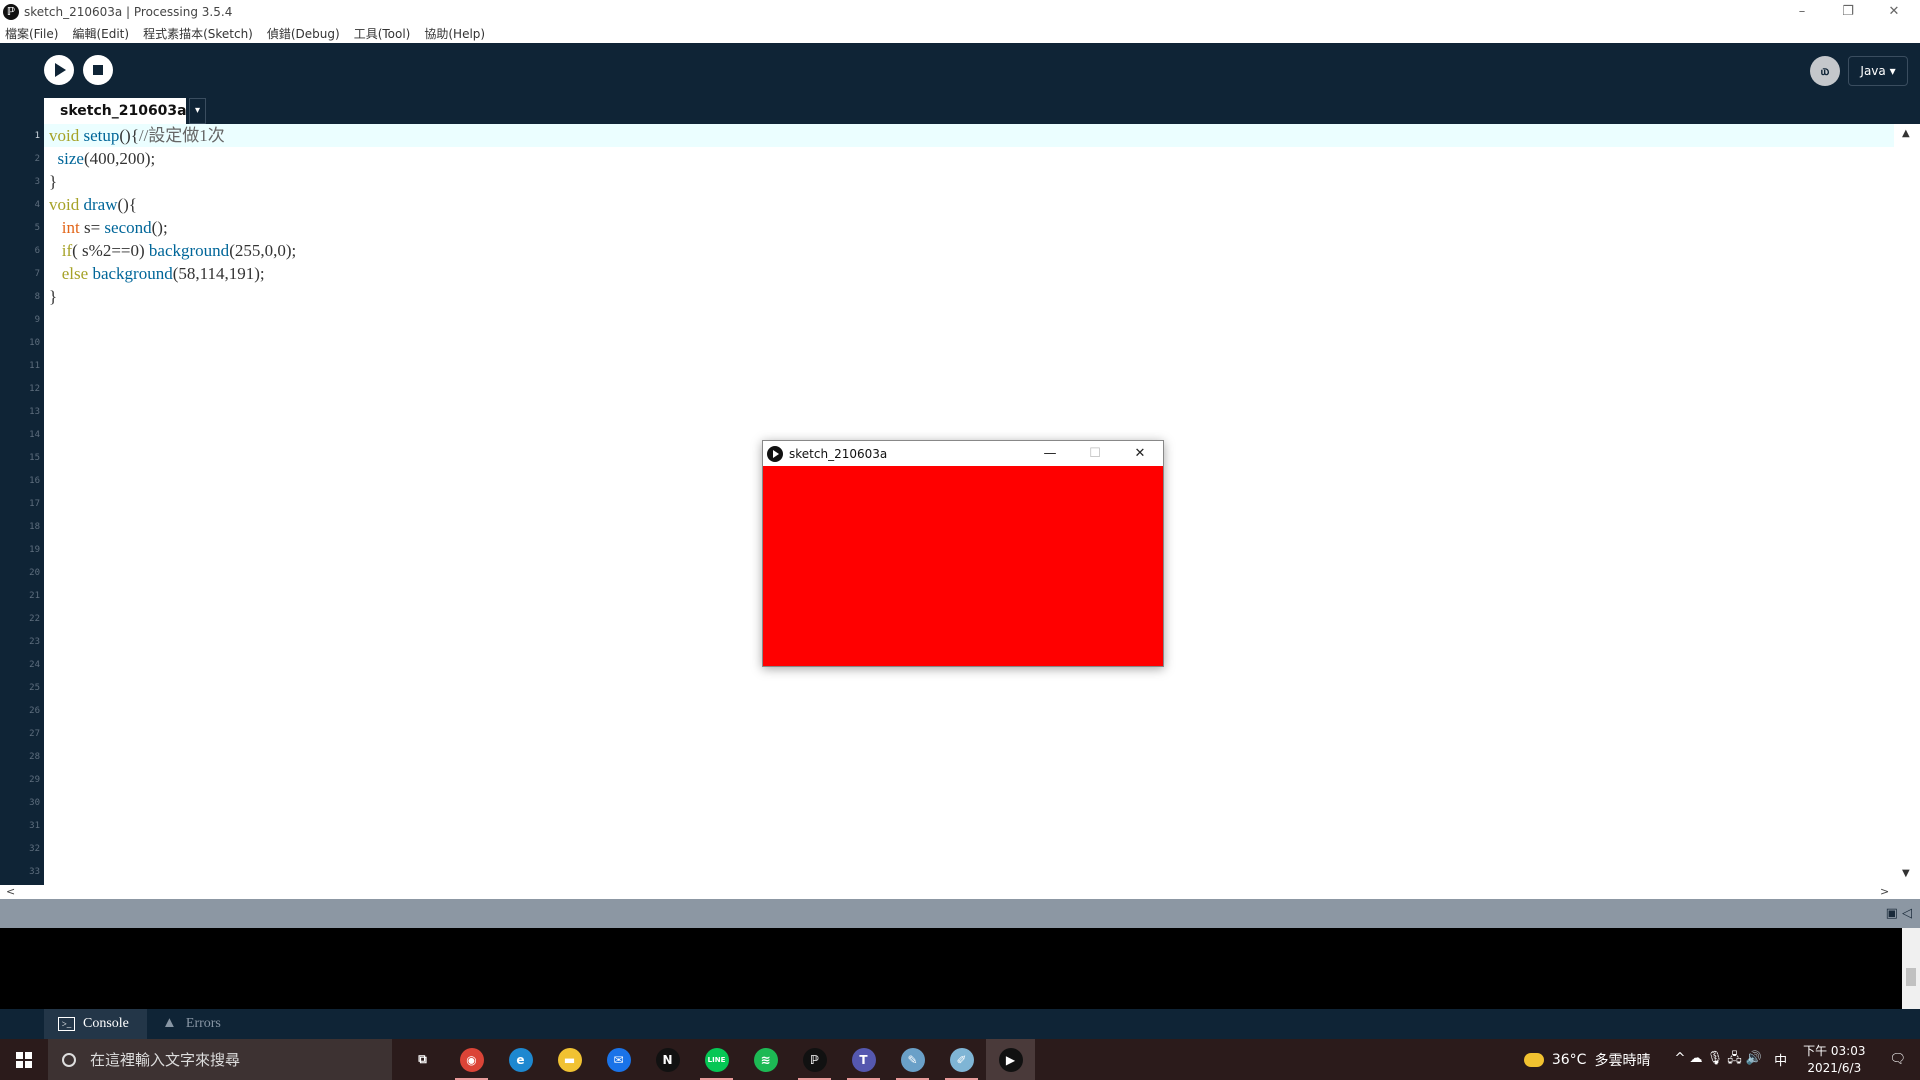 This screenshot has width=1920, height=1080. What do you see at coordinates (169, 1023) in the screenshot?
I see `warning-icon: ▲` at bounding box center [169, 1023].